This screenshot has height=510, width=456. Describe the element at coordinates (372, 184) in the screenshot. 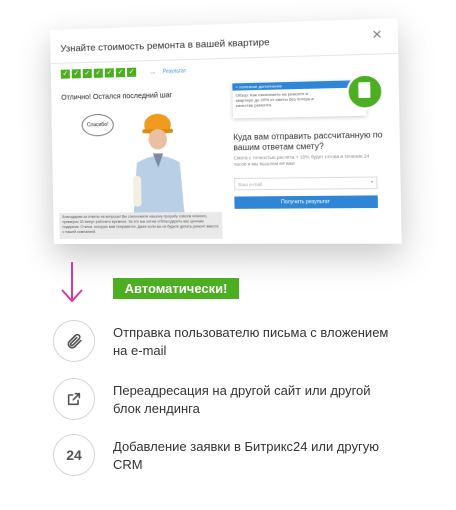

I see `required-marker: *` at that location.